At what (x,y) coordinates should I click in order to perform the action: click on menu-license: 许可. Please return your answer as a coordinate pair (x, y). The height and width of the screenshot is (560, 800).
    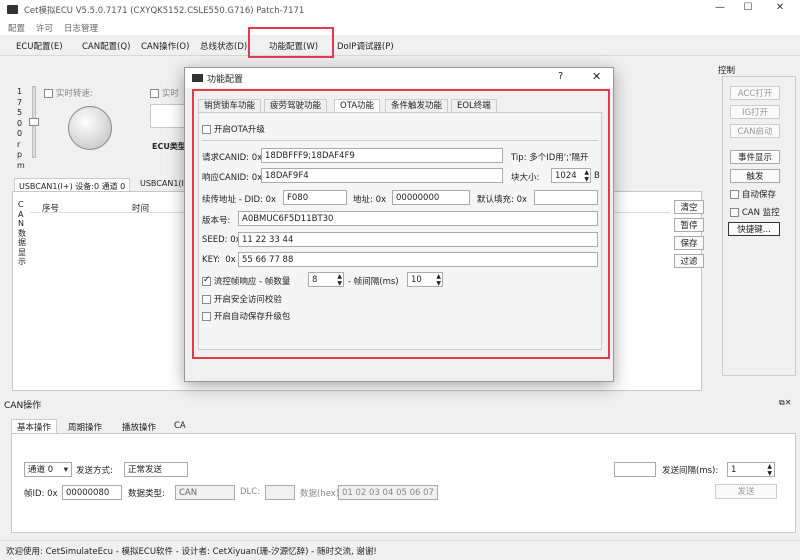
    Looking at the image, I should click on (44, 28).